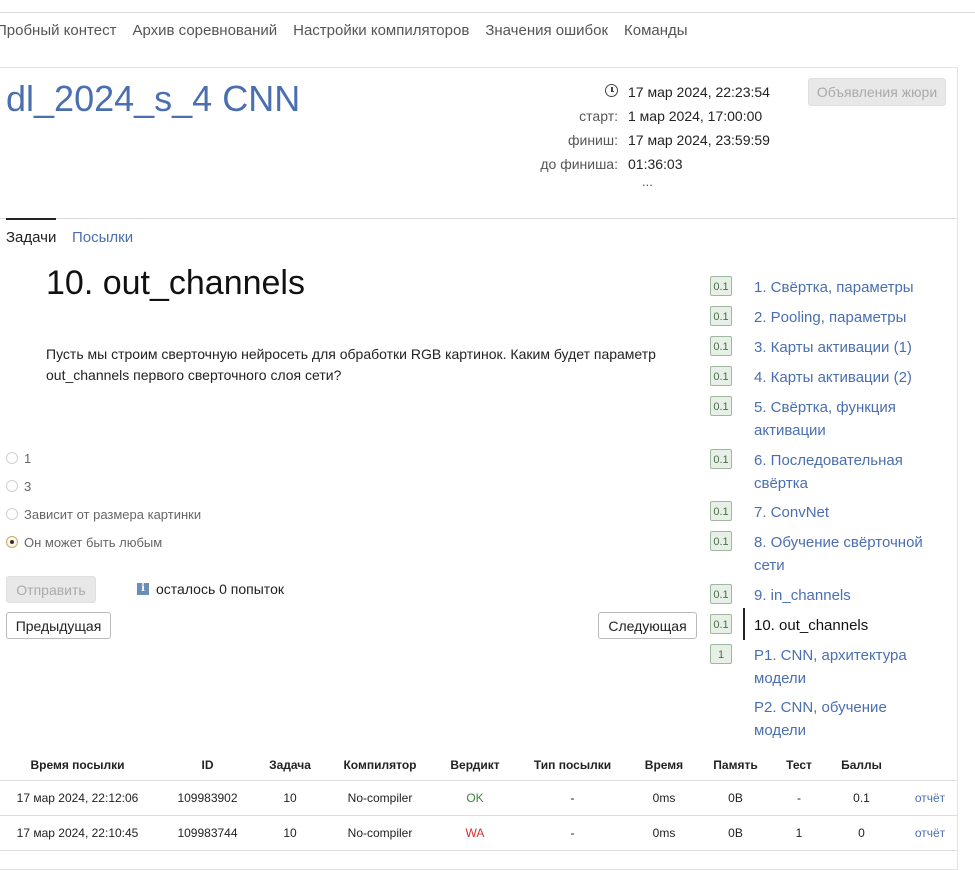  What do you see at coordinates (695, 116) in the screenshot?
I see `start-time: 1 мар 2024, 17:00:00` at bounding box center [695, 116].